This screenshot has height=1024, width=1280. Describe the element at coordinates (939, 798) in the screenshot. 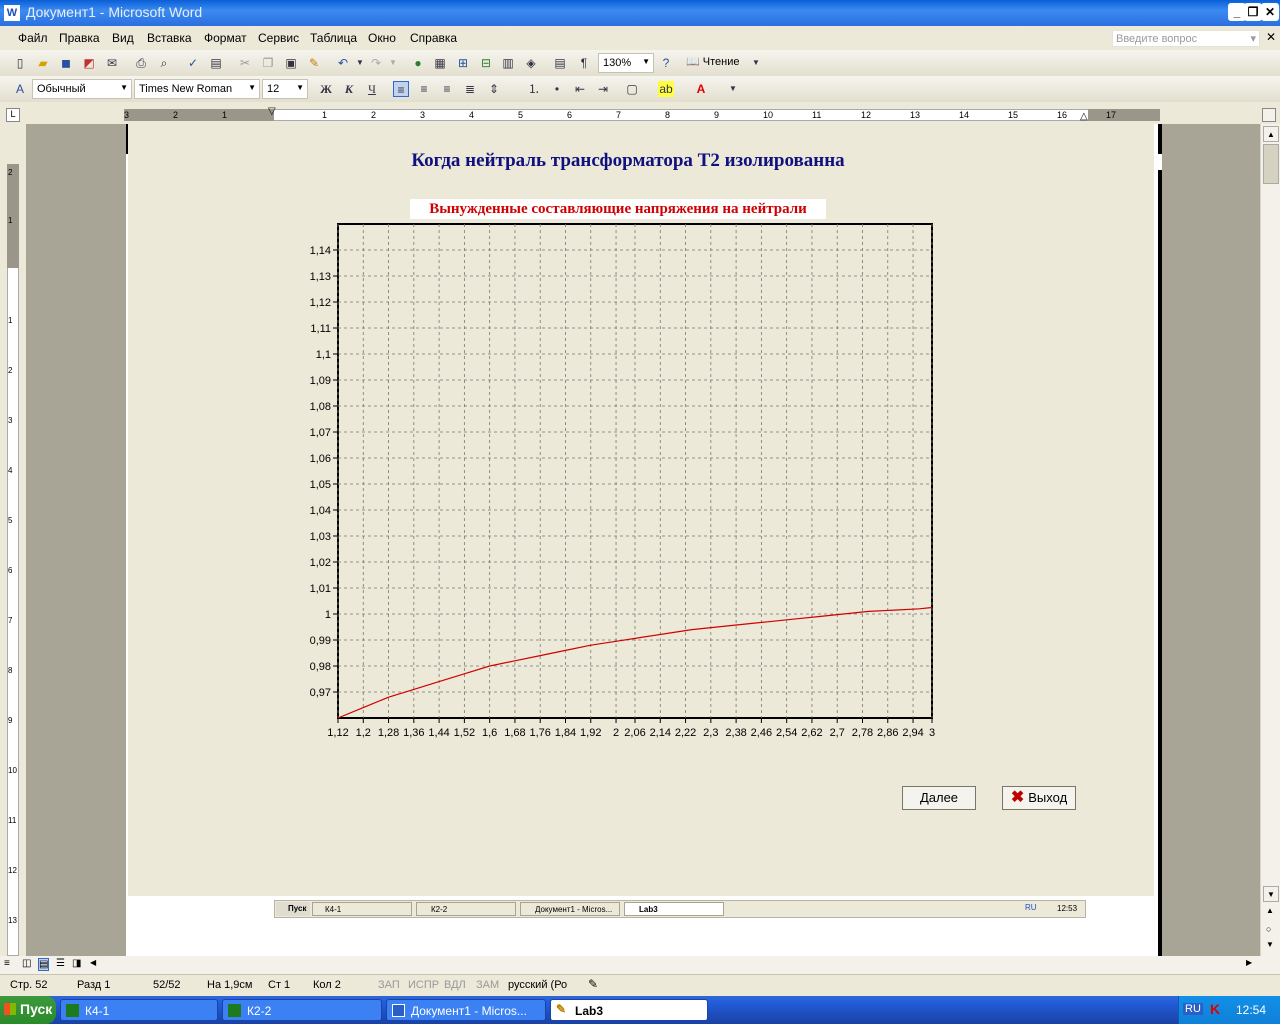

I see `next-button: Далее` at that location.